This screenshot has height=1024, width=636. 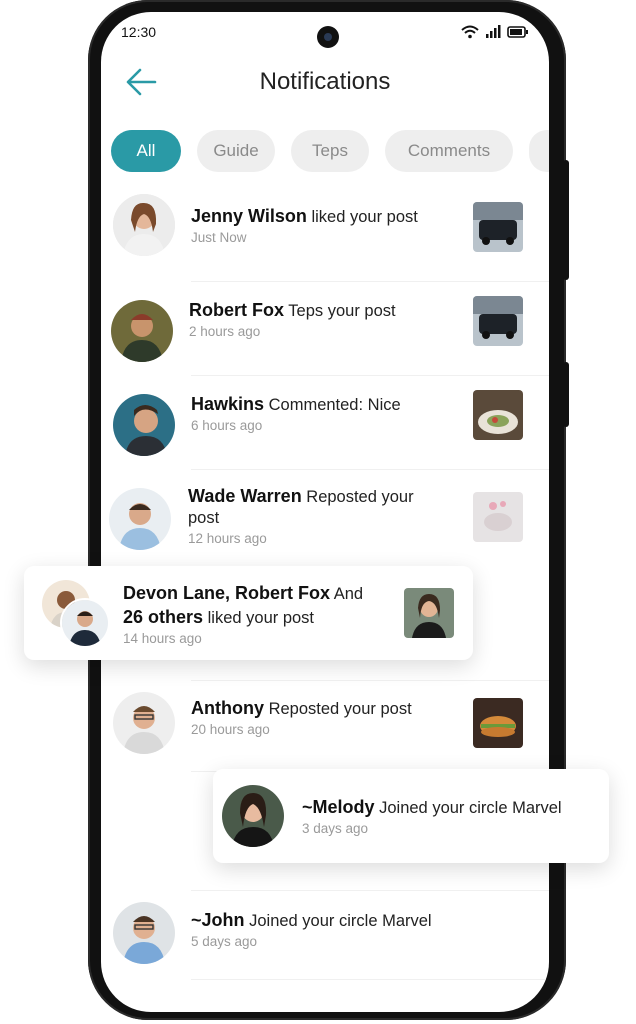 I want to click on notification-action: Reposted your post, so click(x=337, y=709).